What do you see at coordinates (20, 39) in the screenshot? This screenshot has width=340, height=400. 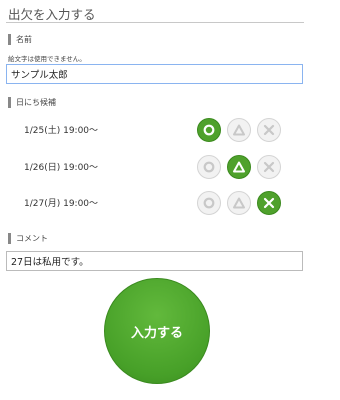 I see `name-section-label: 名前` at bounding box center [20, 39].